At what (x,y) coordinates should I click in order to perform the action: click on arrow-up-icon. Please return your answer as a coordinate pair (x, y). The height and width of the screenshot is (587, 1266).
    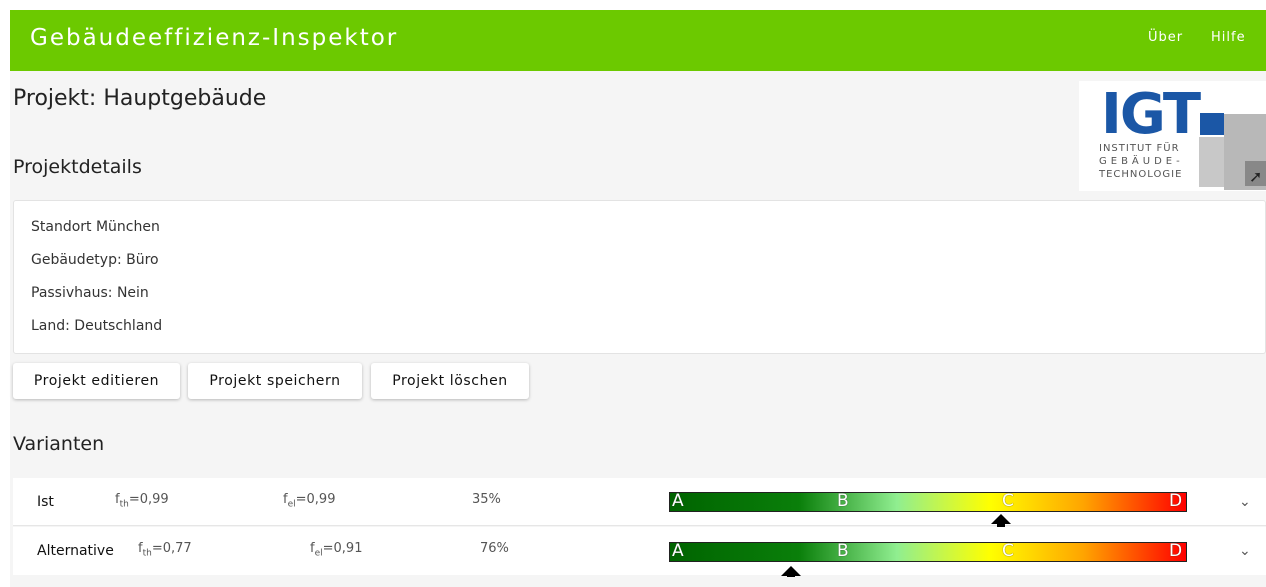
    Looking at the image, I should click on (790, 571).